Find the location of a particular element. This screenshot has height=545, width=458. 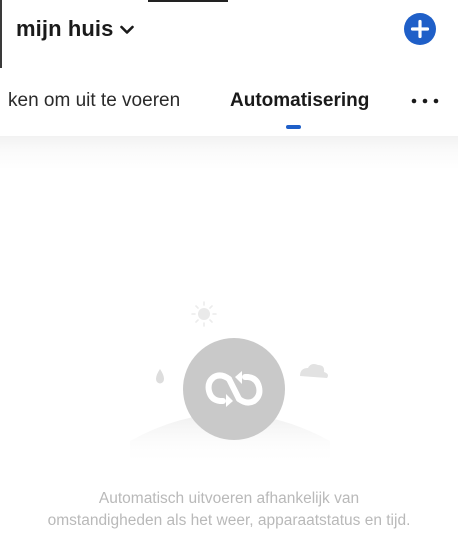

sun-icon is located at coordinates (204, 314).